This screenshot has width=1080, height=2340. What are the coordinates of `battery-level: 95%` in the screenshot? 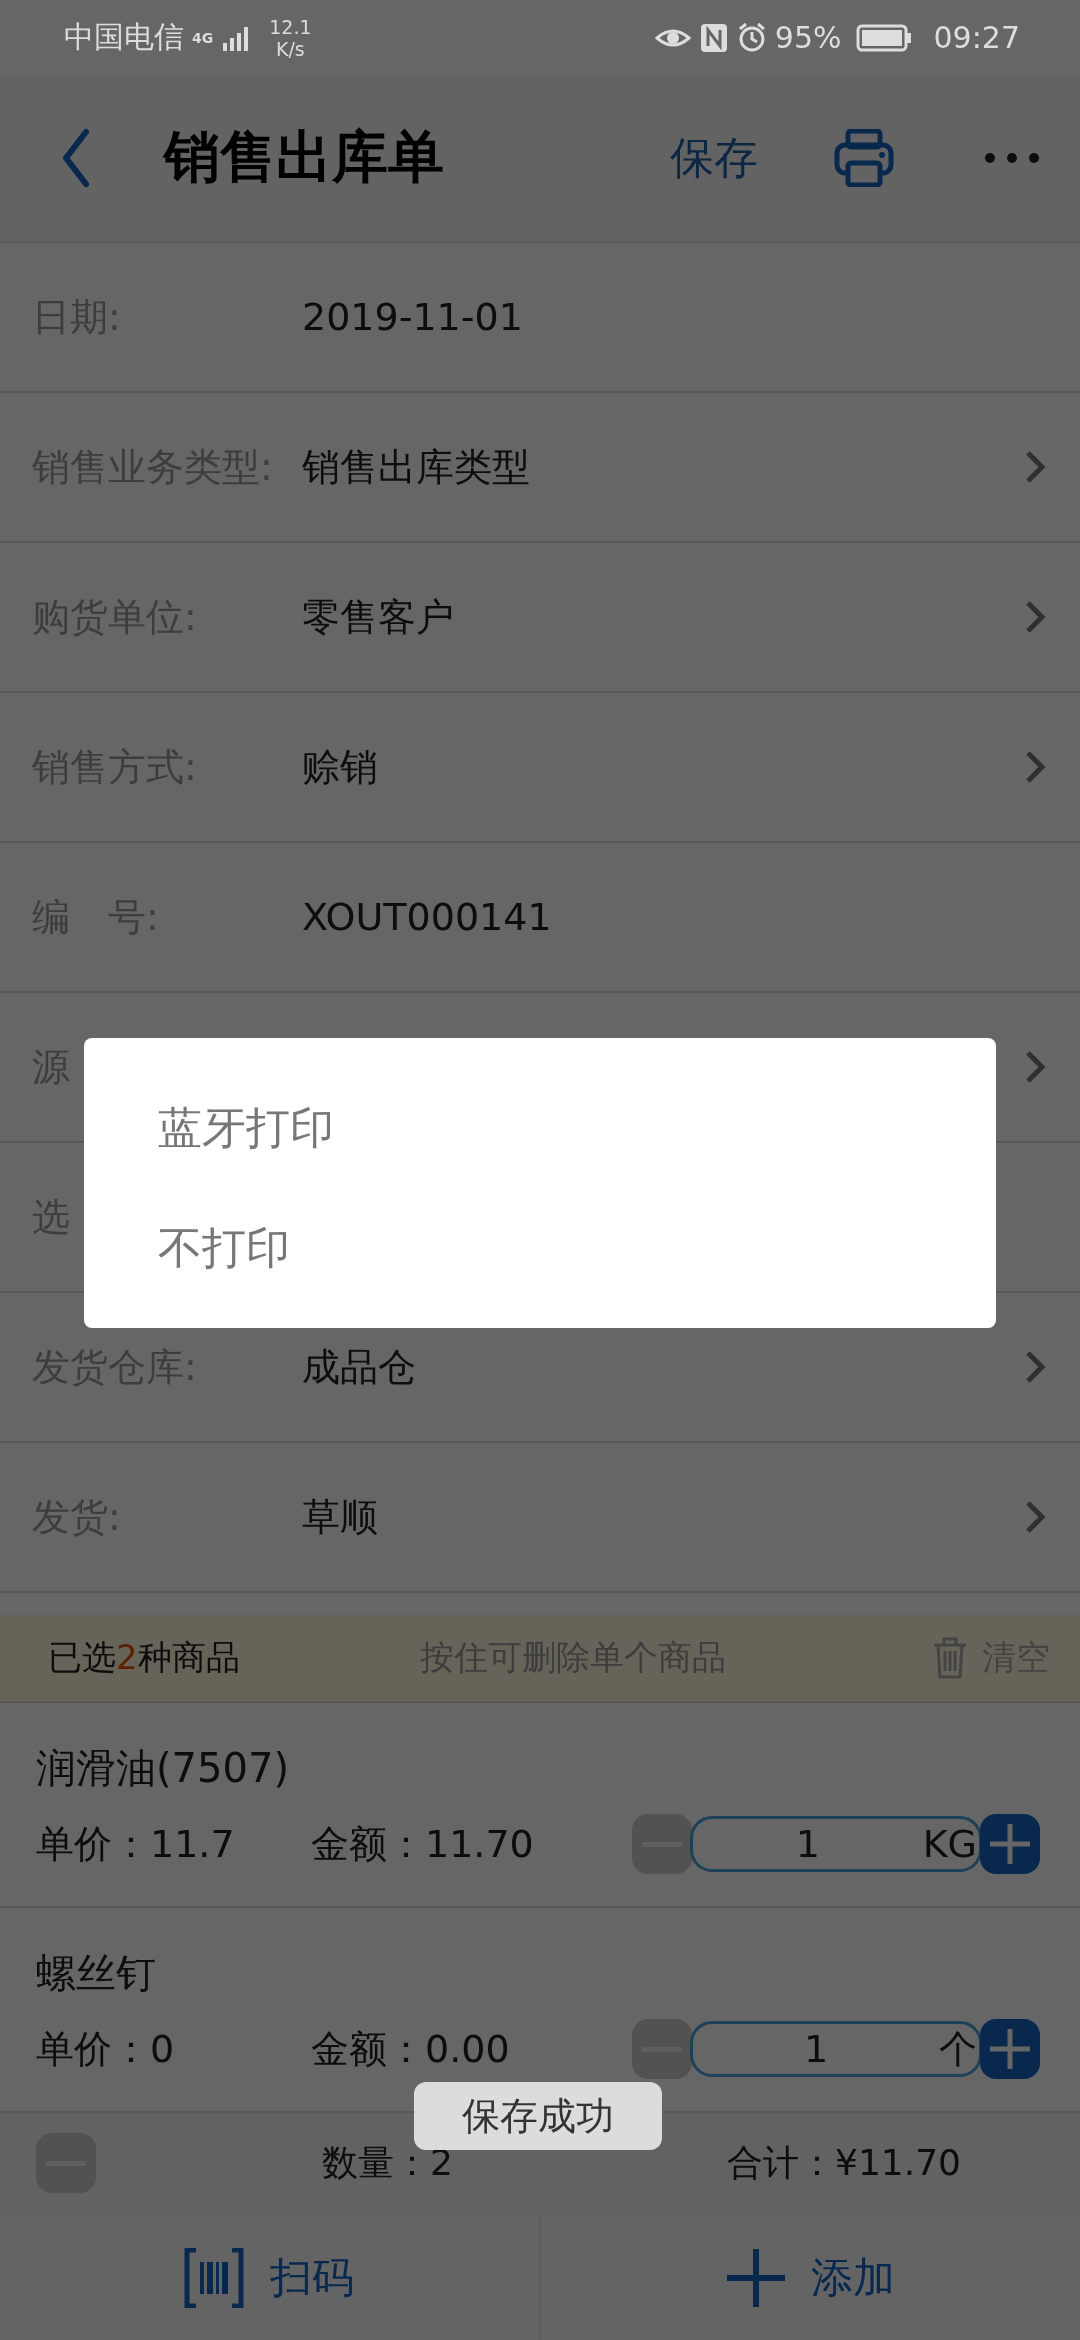 It's located at (808, 37).